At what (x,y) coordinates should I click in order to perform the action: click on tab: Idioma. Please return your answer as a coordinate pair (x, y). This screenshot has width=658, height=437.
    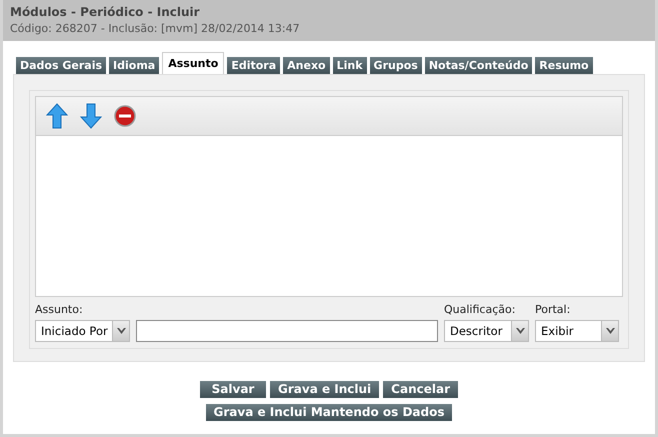
    Looking at the image, I should click on (134, 65).